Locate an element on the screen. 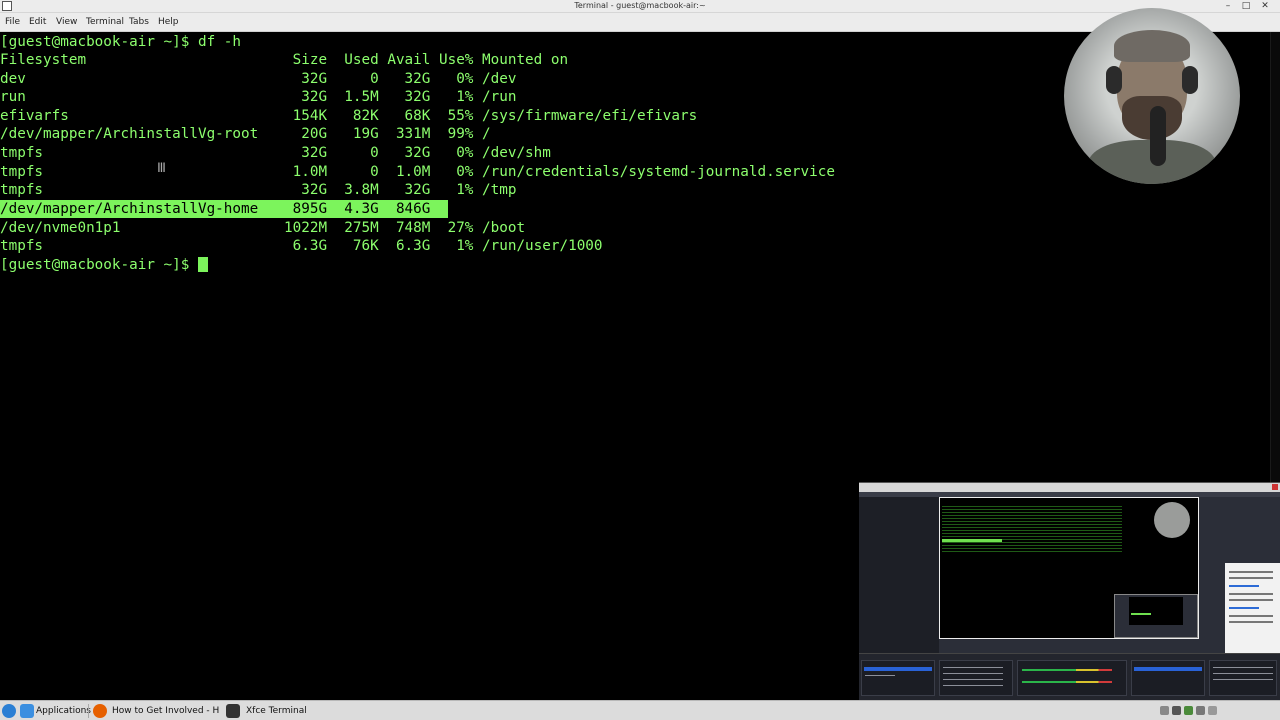 This screenshot has width=1280, height=720. mini-terminal-preview is located at coordinates (1032, 529).